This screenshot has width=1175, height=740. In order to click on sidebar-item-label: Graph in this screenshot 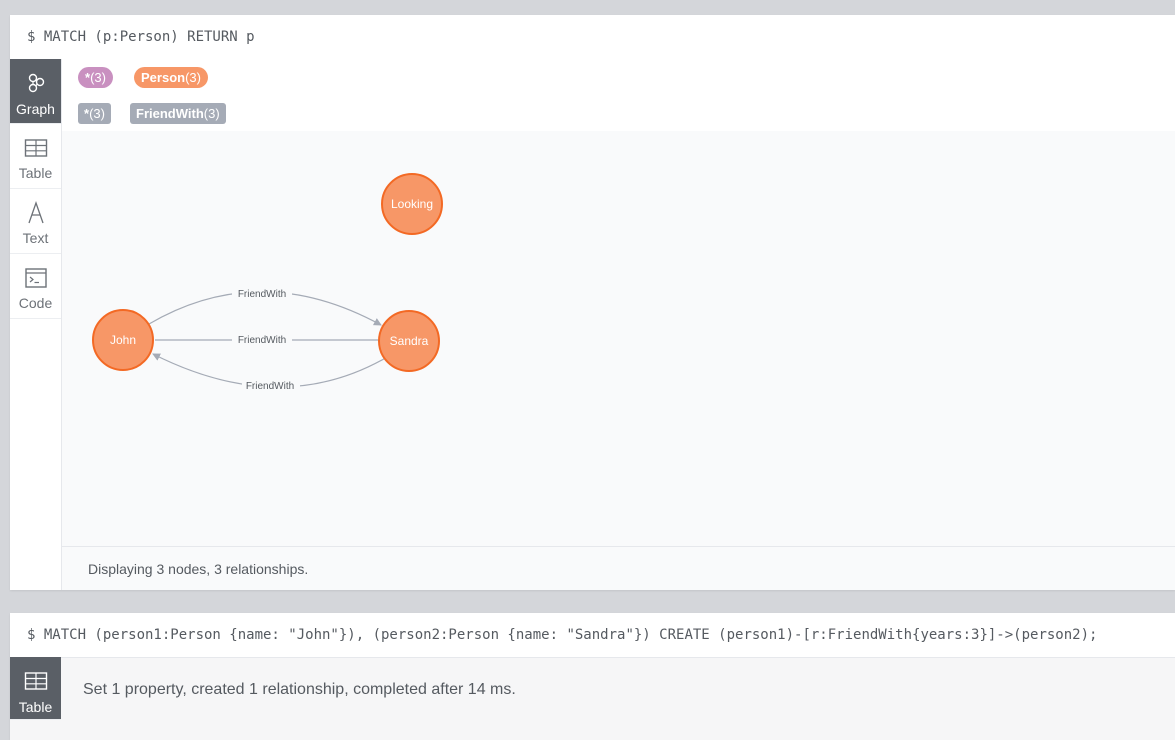, I will do `click(35, 109)`.